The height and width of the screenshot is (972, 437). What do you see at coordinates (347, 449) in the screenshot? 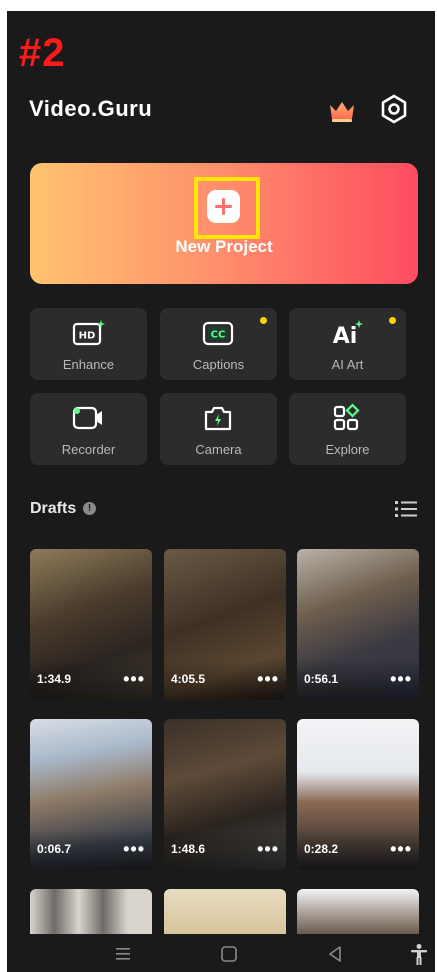
I see `tool-label: Explore` at bounding box center [347, 449].